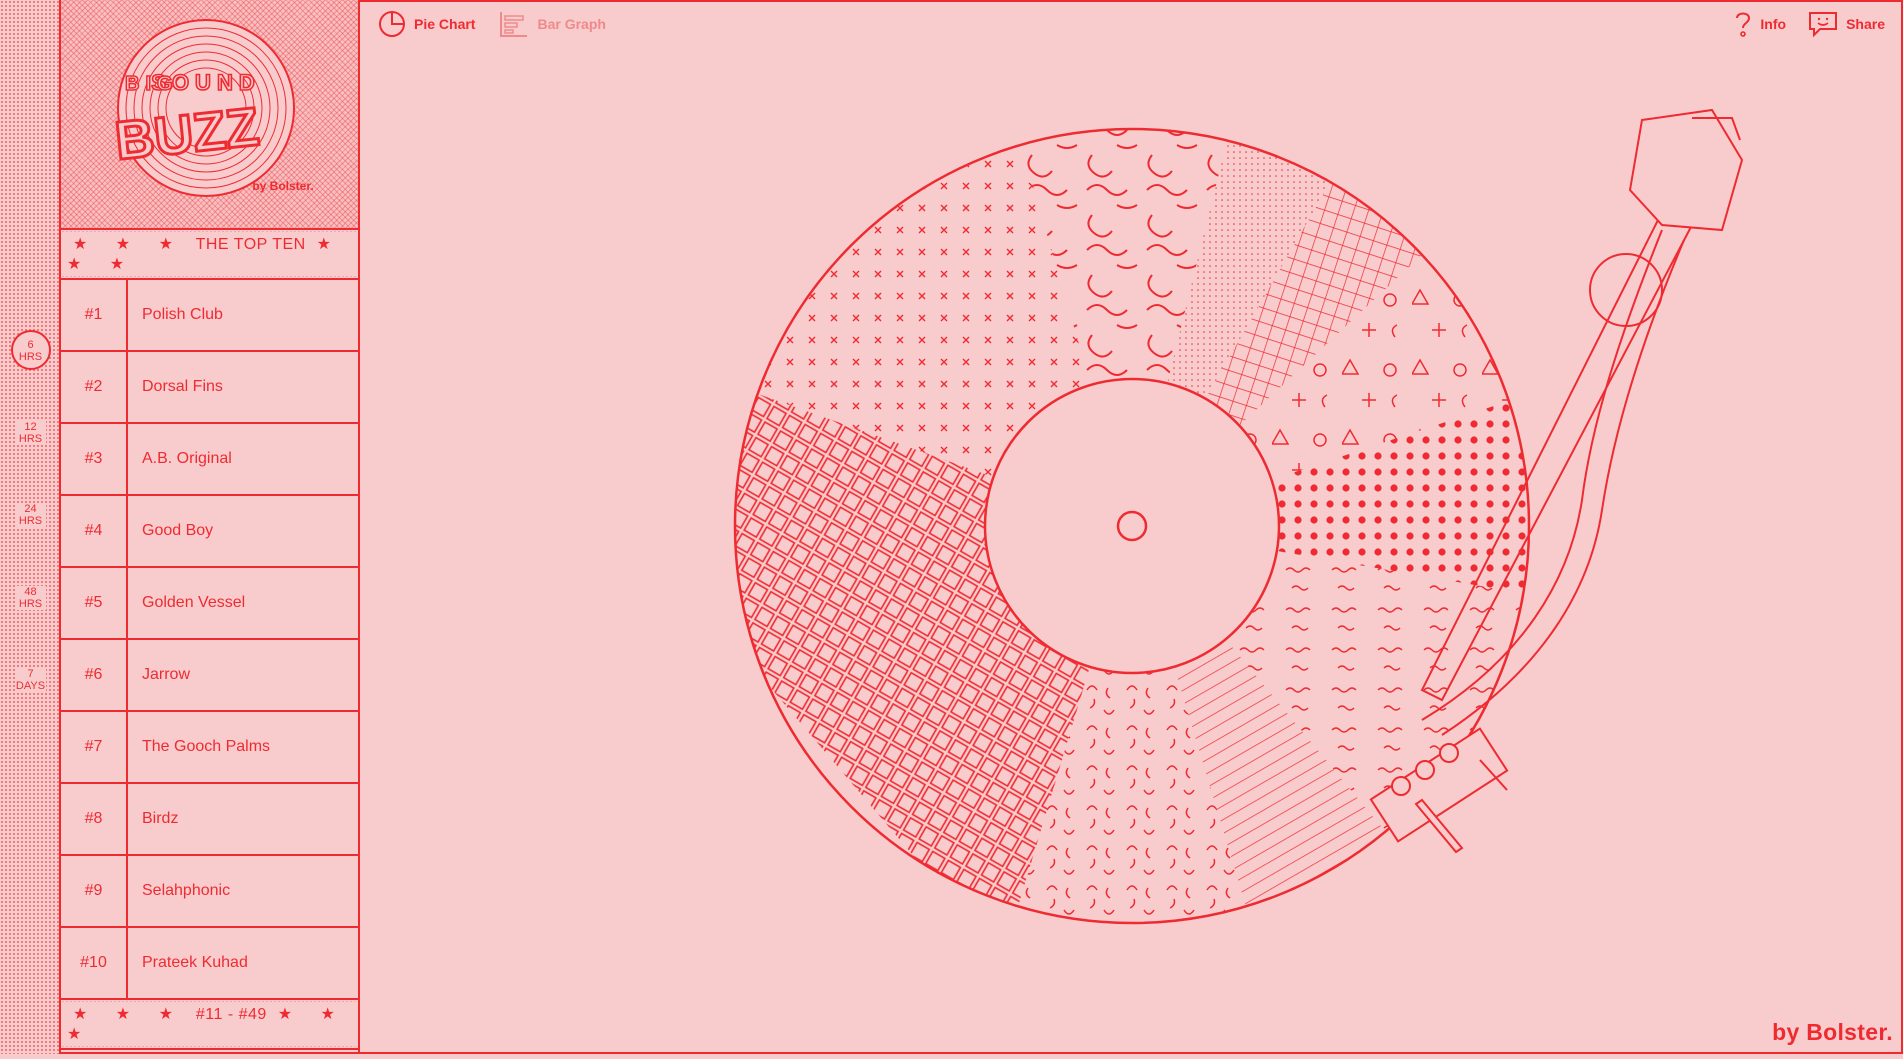 The width and height of the screenshot is (1903, 1059). I want to click on artist-name: Prateek Kuhad, so click(243, 963).